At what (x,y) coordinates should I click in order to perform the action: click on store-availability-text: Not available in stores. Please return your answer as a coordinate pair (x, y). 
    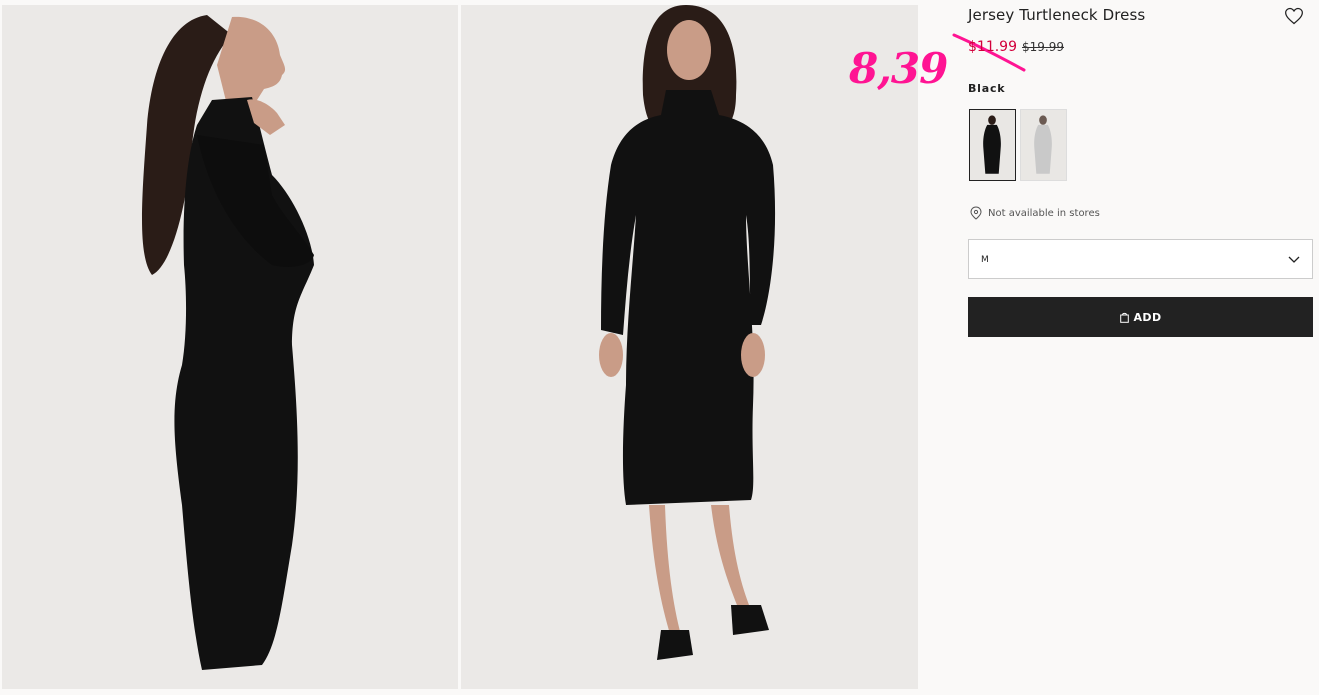
    Looking at the image, I should click on (1044, 213).